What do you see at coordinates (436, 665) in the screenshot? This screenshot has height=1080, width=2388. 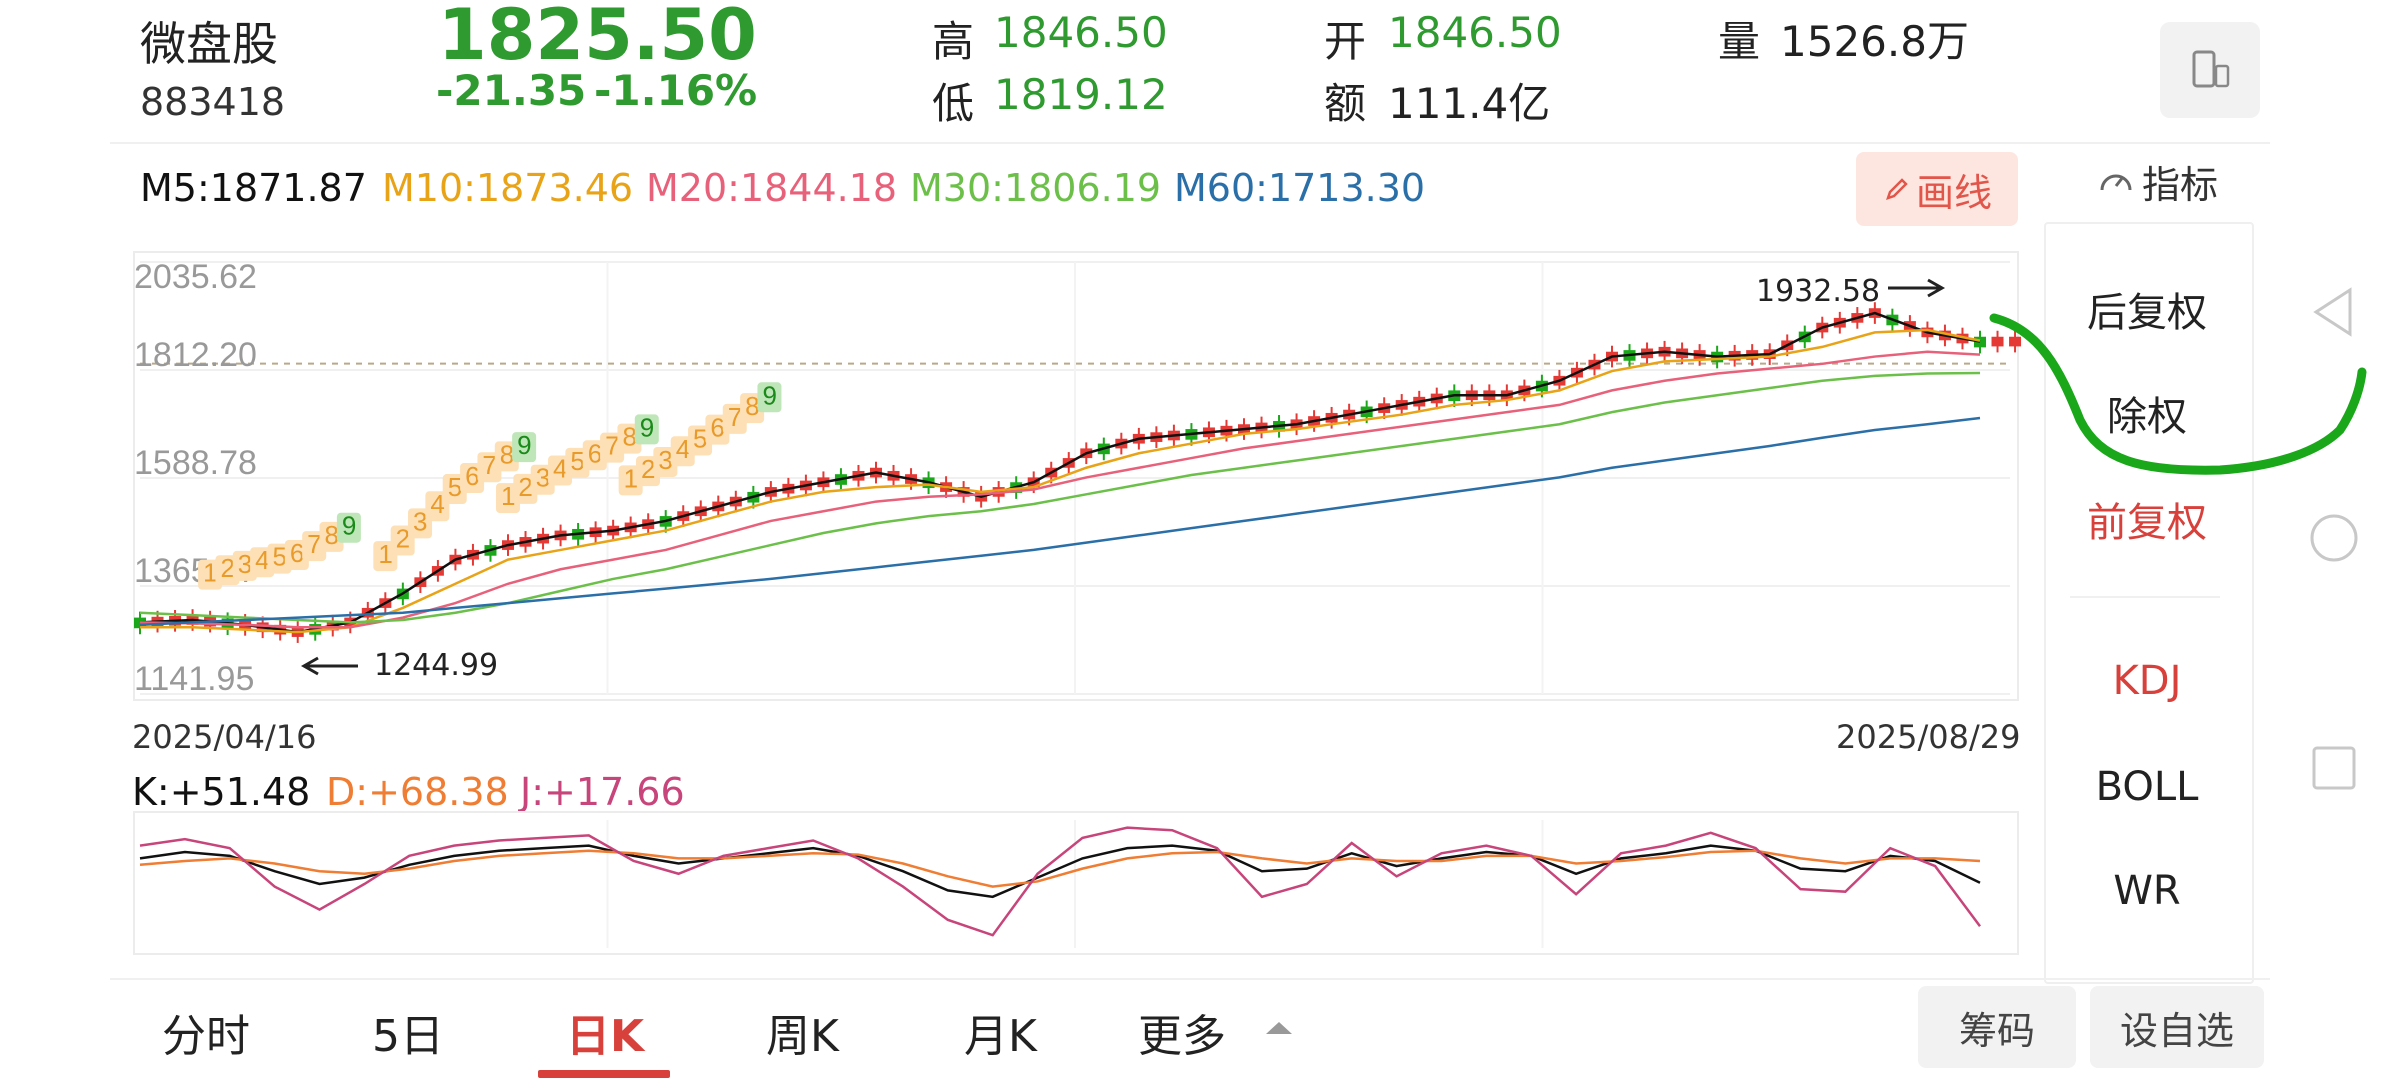 I see `min-price-annotation: 1244.99` at bounding box center [436, 665].